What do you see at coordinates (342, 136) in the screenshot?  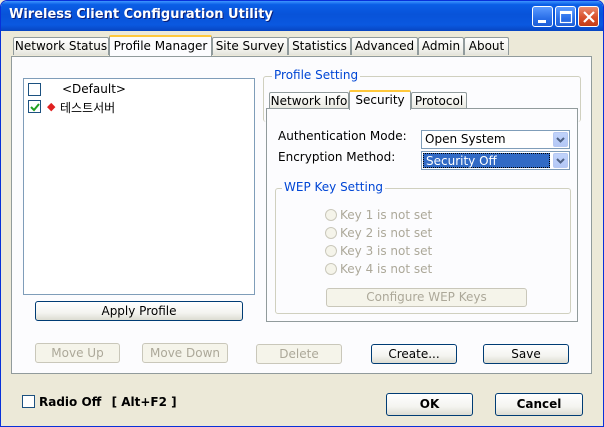 I see `auth-mode-label: Authentication Mode:` at bounding box center [342, 136].